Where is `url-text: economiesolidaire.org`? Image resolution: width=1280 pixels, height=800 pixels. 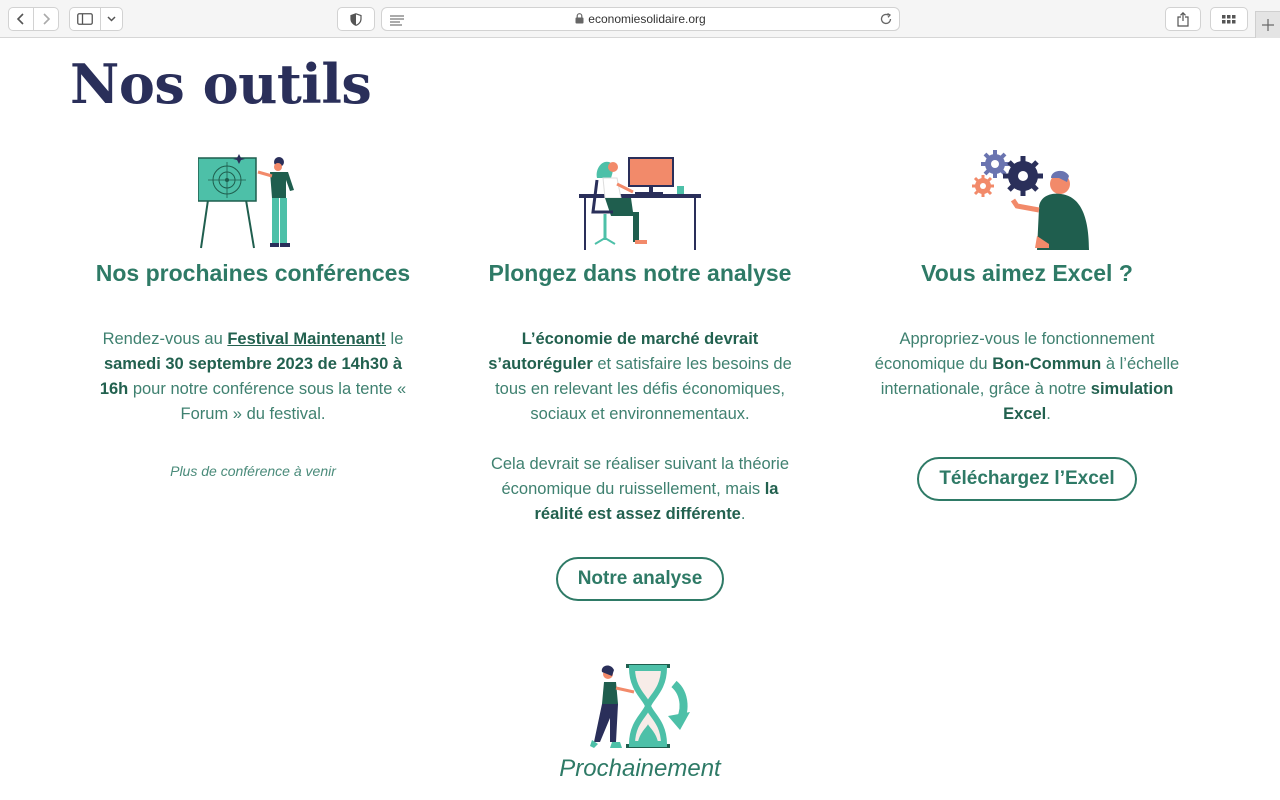
url-text: economiesolidaire.org is located at coordinates (647, 19).